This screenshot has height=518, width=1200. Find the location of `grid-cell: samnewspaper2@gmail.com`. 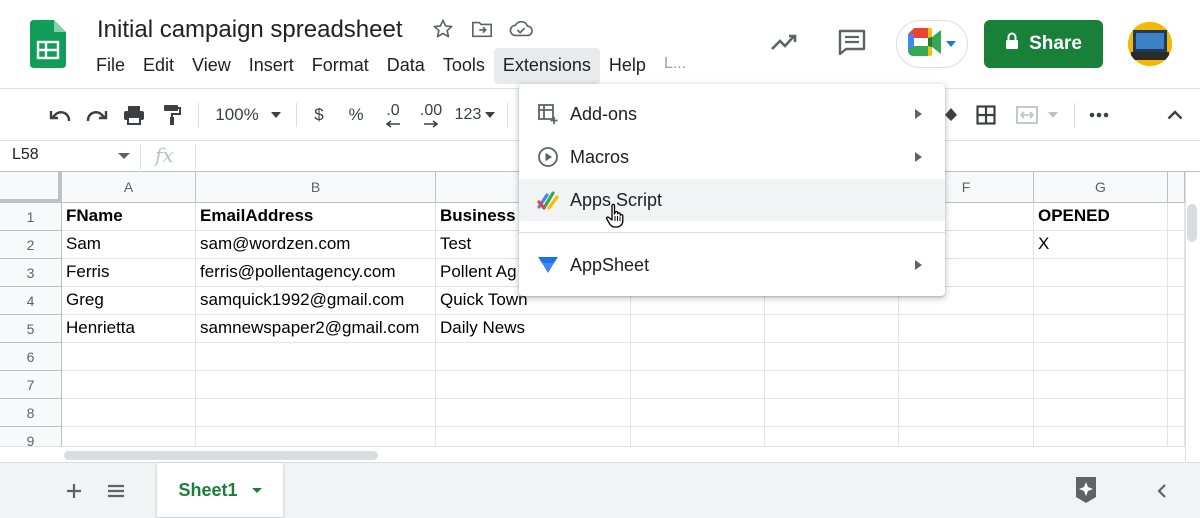

grid-cell: samnewspaper2@gmail.com is located at coordinates (316, 329).